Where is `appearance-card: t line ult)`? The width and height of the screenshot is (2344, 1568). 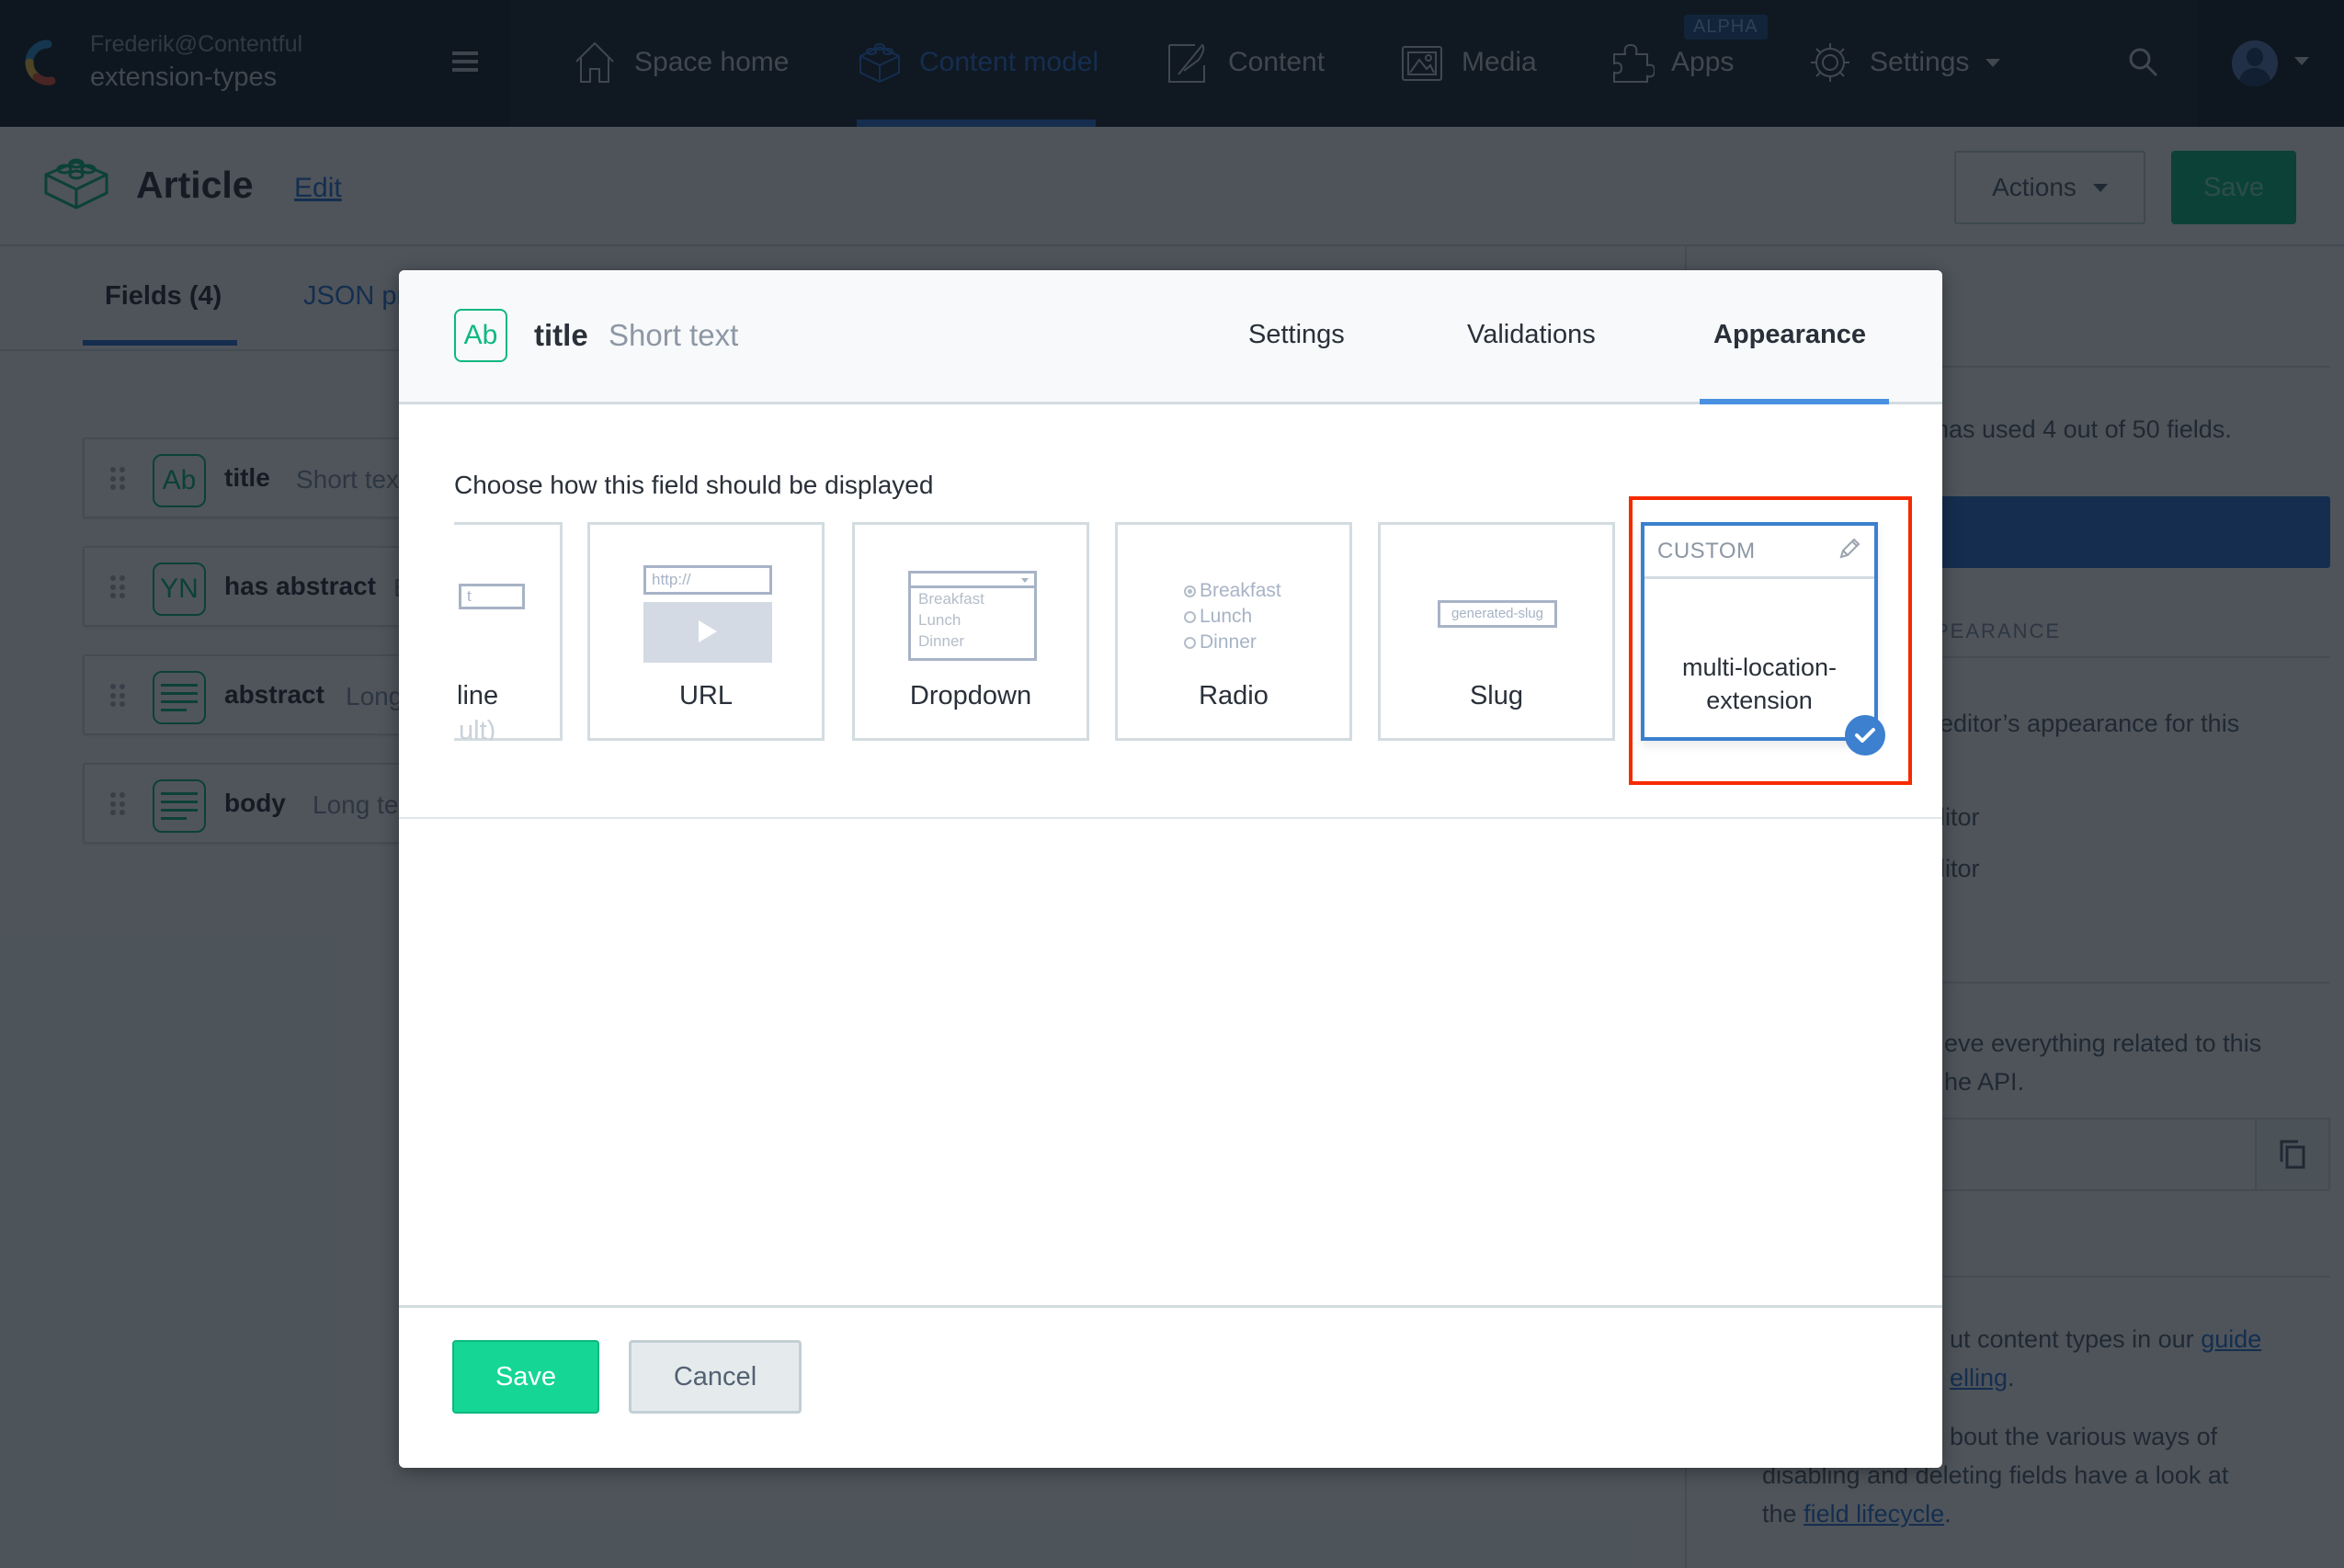 appearance-card: t line ult) is located at coordinates (508, 631).